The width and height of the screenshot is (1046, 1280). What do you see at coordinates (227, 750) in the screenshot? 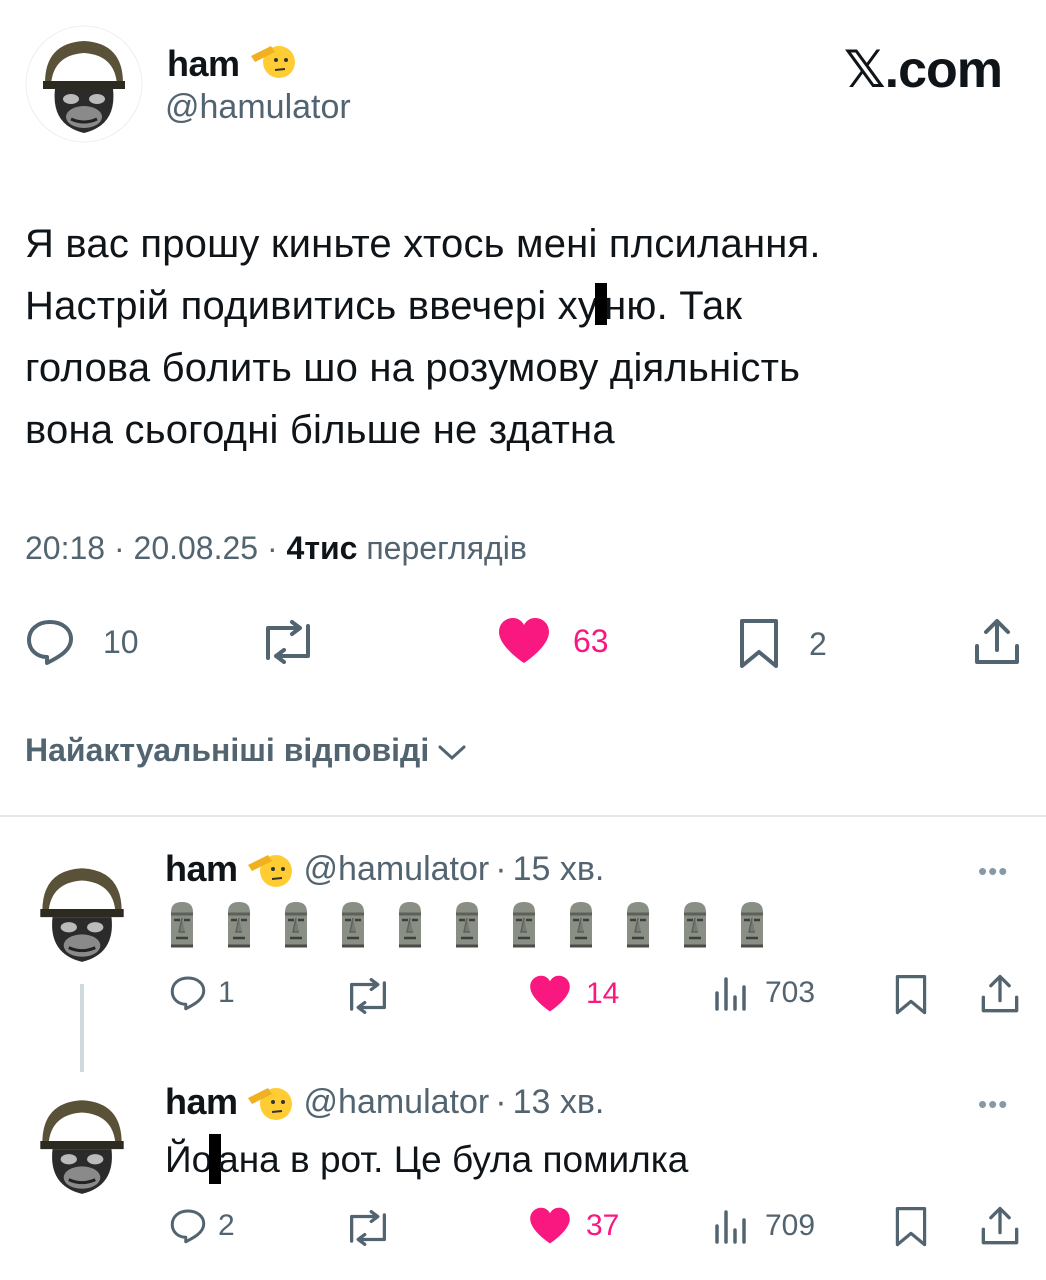
I see `replies-sort-label: Найактуальніші відповіді` at bounding box center [227, 750].